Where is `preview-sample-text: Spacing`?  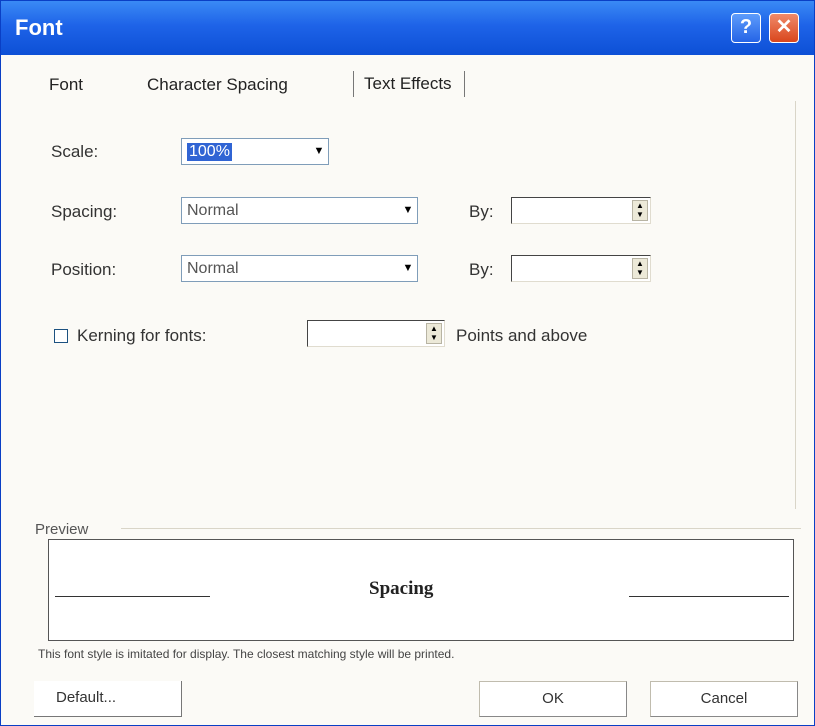 preview-sample-text: Spacing is located at coordinates (401, 588).